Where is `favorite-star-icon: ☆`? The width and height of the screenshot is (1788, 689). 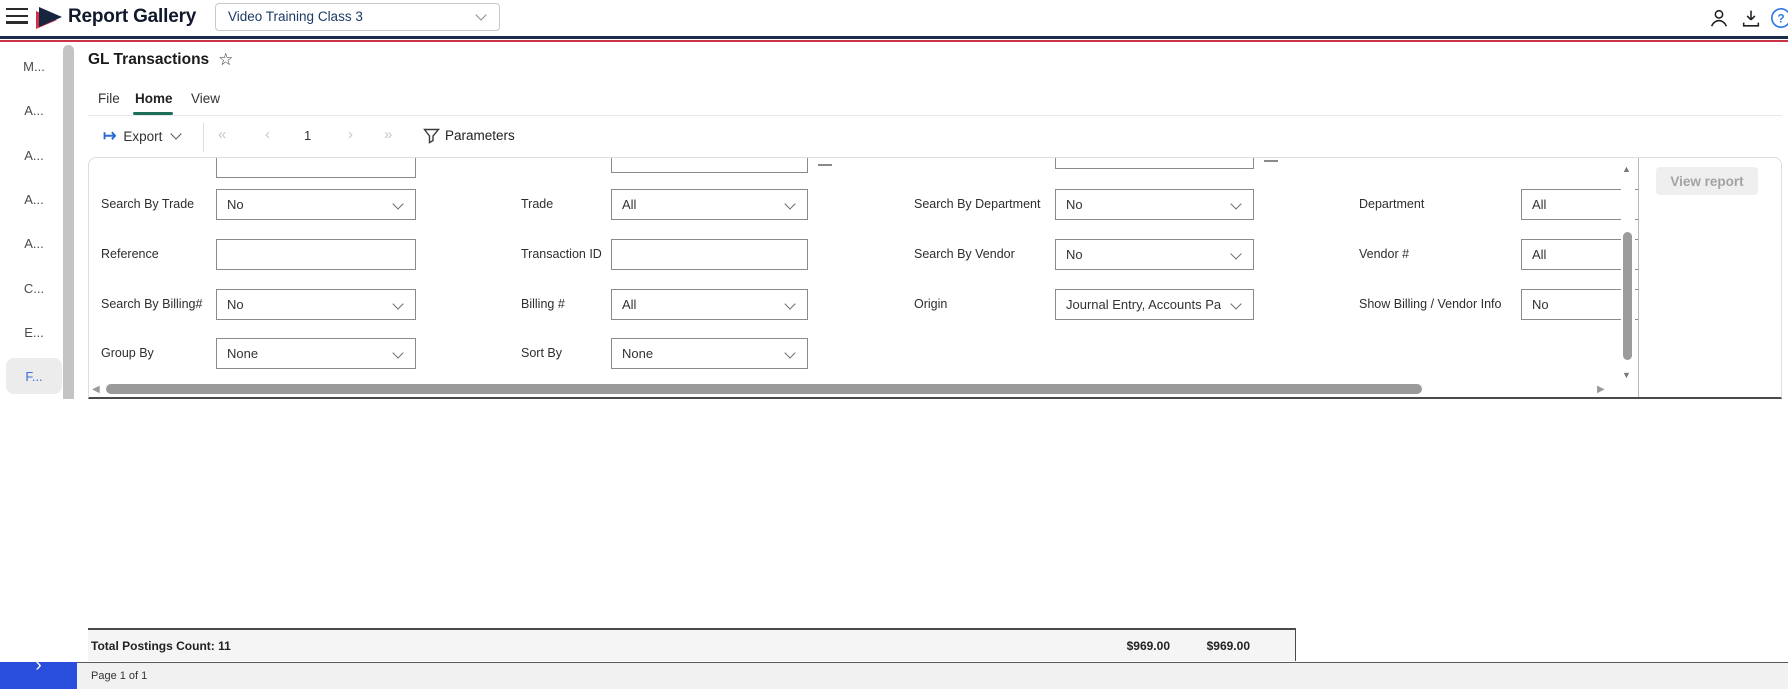
favorite-star-icon: ☆ is located at coordinates (225, 60).